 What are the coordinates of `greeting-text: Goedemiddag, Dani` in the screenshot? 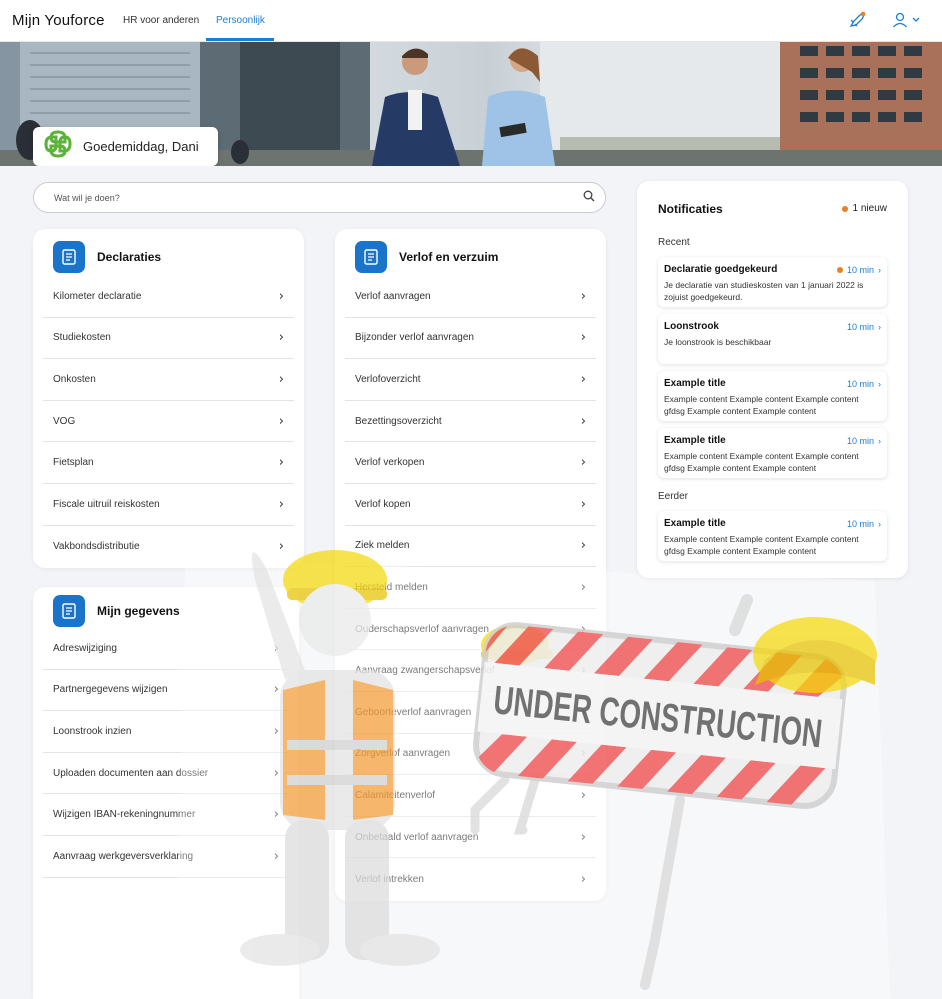 It's located at (141, 146).